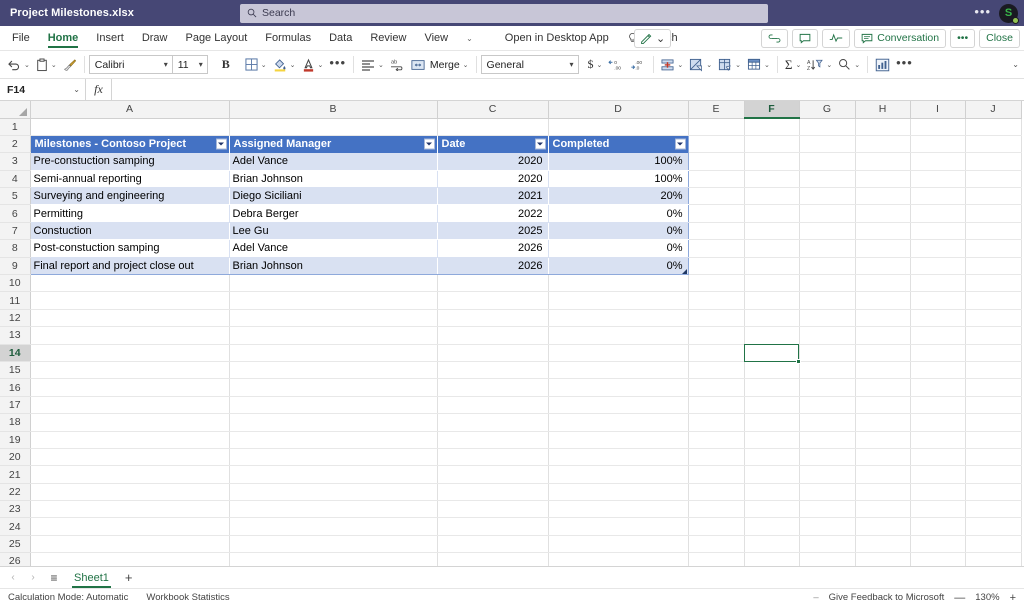 The height and width of the screenshot is (606, 1024). What do you see at coordinates (827, 387) in the screenshot?
I see `cell-G16` at bounding box center [827, 387].